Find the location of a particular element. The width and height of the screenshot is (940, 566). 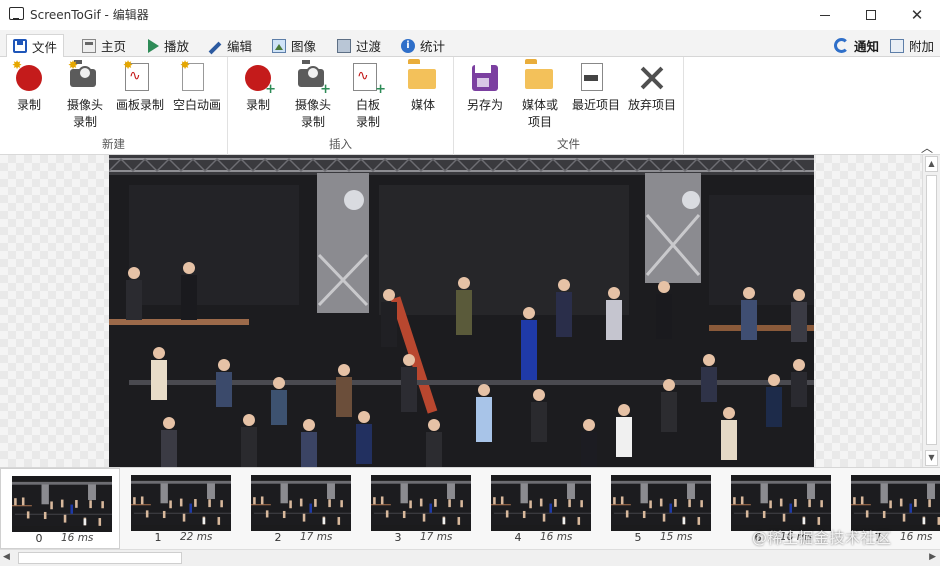

tab-transitions: 过渡 is located at coordinates (359, 45).